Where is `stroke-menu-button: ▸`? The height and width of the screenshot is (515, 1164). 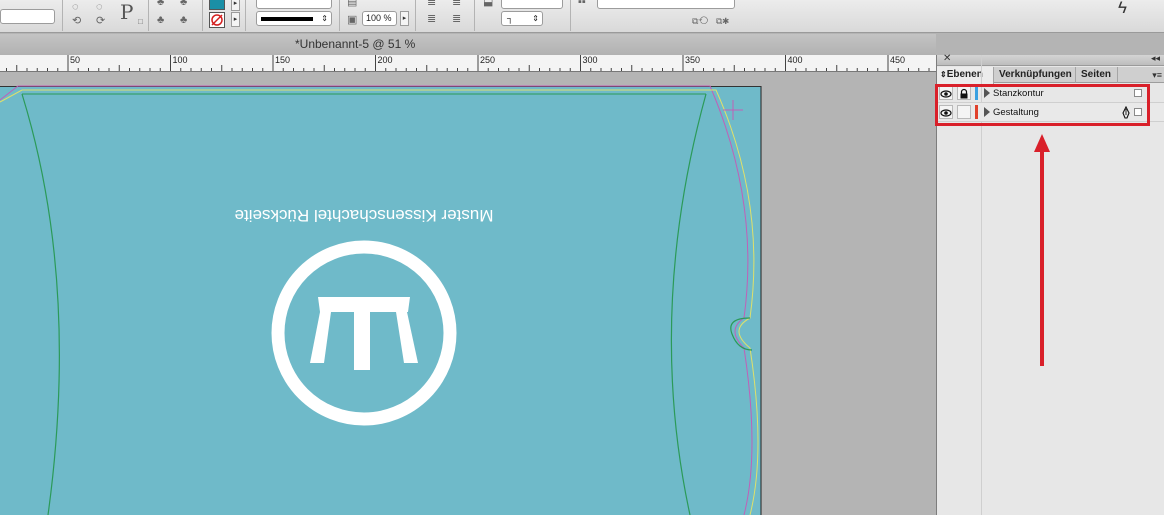
stroke-menu-button: ▸ is located at coordinates (235, 19).